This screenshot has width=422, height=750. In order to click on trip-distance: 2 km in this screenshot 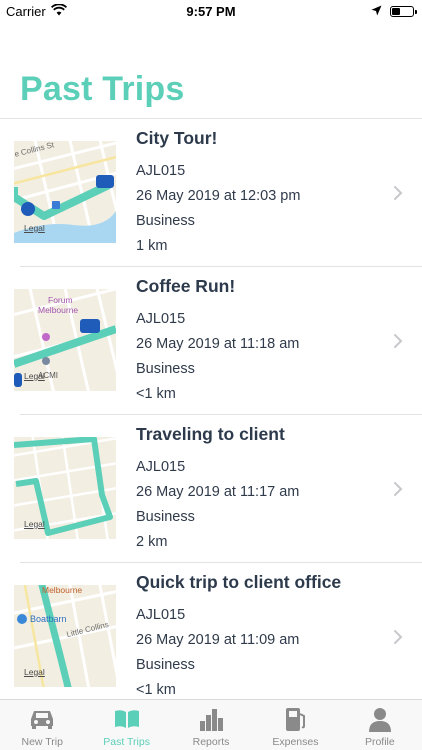, I will do `click(152, 542)`.